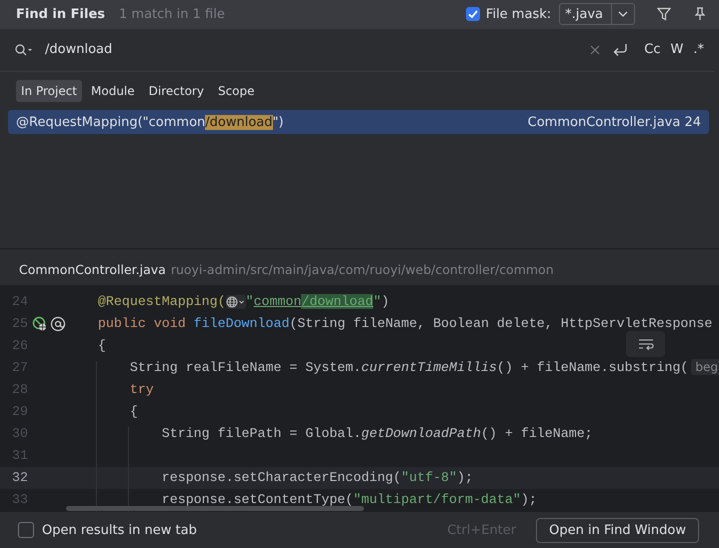 The height and width of the screenshot is (548, 719). Describe the element at coordinates (261, 434) in the screenshot. I see `code-token: String filePath = Global.` at that location.